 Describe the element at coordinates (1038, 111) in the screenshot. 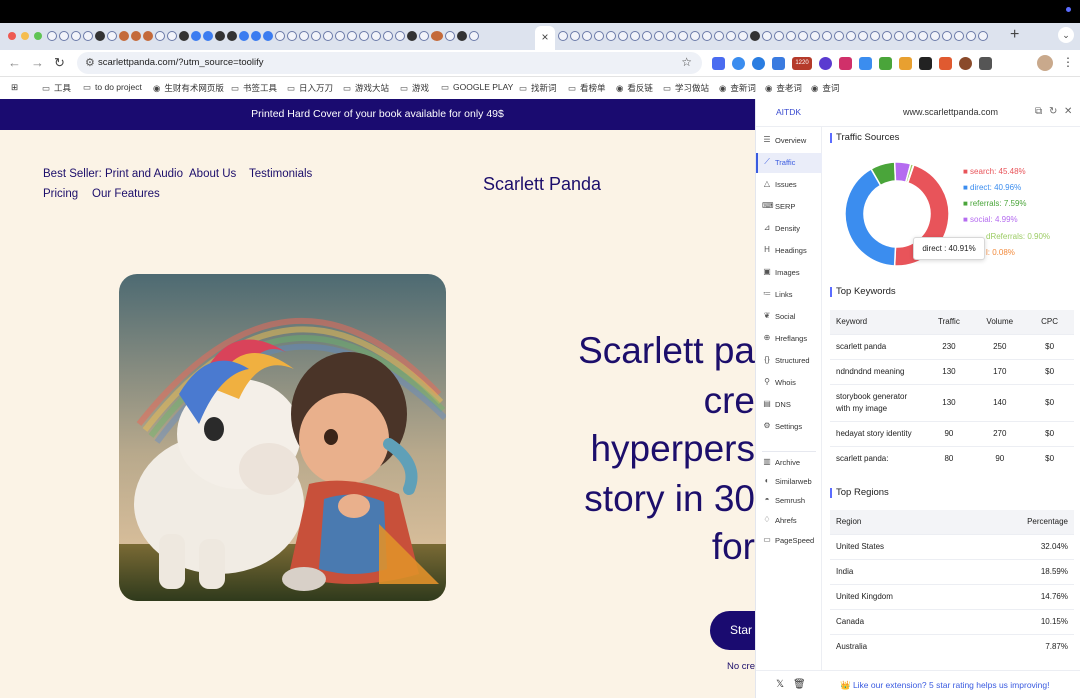

I see `popout-icon: ⧉` at that location.